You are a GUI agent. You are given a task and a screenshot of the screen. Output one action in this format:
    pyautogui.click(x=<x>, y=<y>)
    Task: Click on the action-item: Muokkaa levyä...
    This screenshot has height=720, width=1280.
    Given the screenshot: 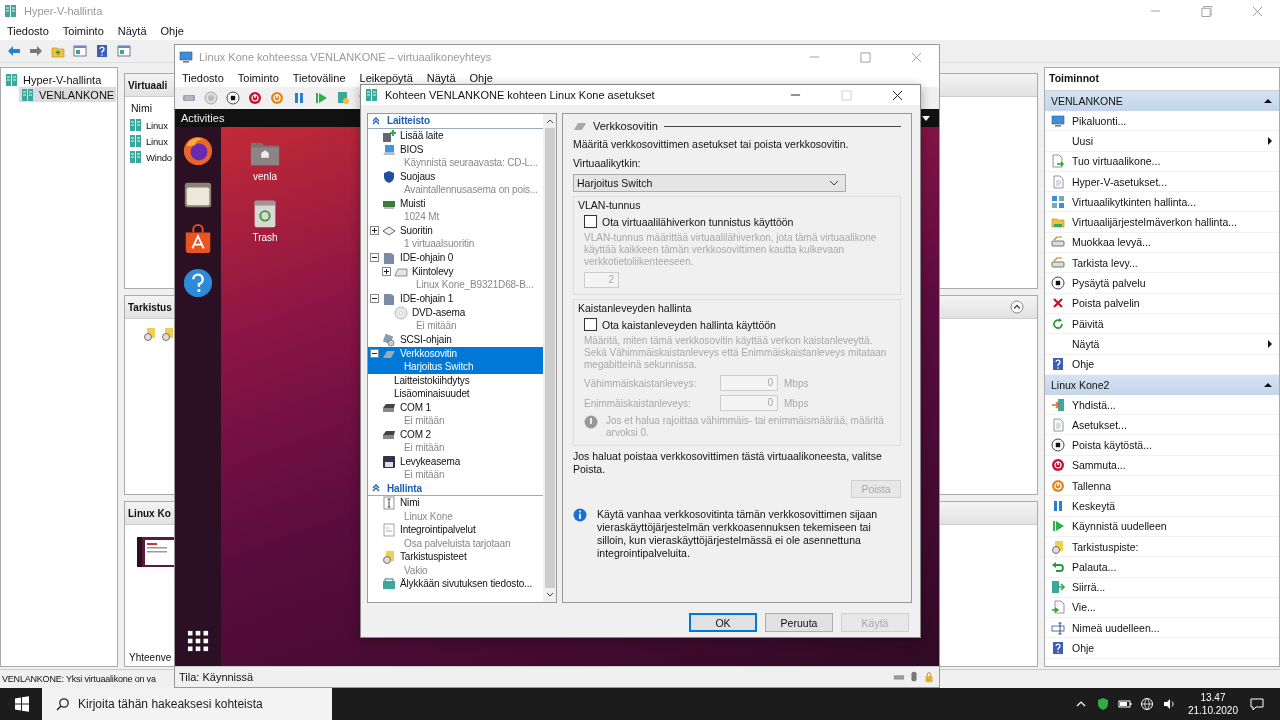 What is the action you would take?
    pyautogui.click(x=1162, y=243)
    